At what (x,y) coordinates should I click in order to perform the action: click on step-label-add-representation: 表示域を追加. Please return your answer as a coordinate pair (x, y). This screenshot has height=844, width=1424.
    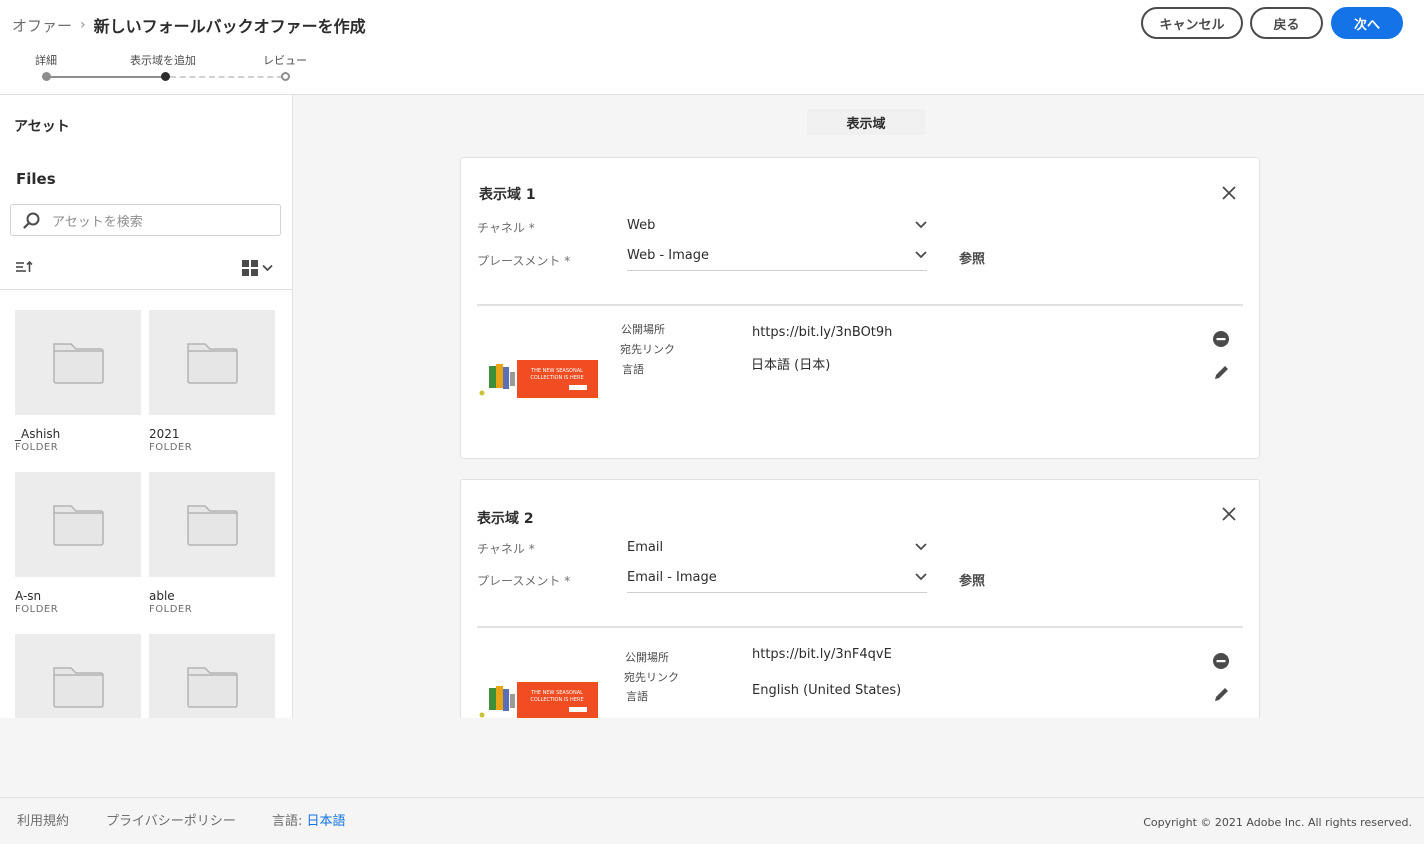
    Looking at the image, I should click on (163, 60).